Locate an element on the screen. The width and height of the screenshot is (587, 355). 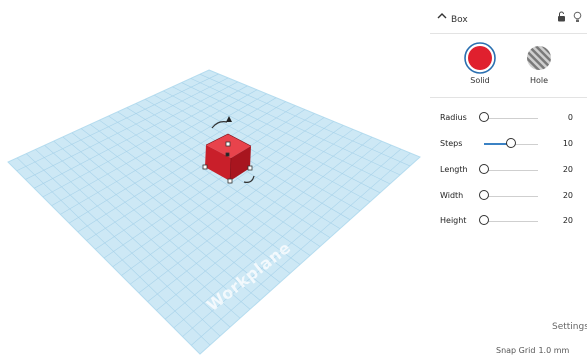
param-row-width: Width 20 is located at coordinates (508, 196).